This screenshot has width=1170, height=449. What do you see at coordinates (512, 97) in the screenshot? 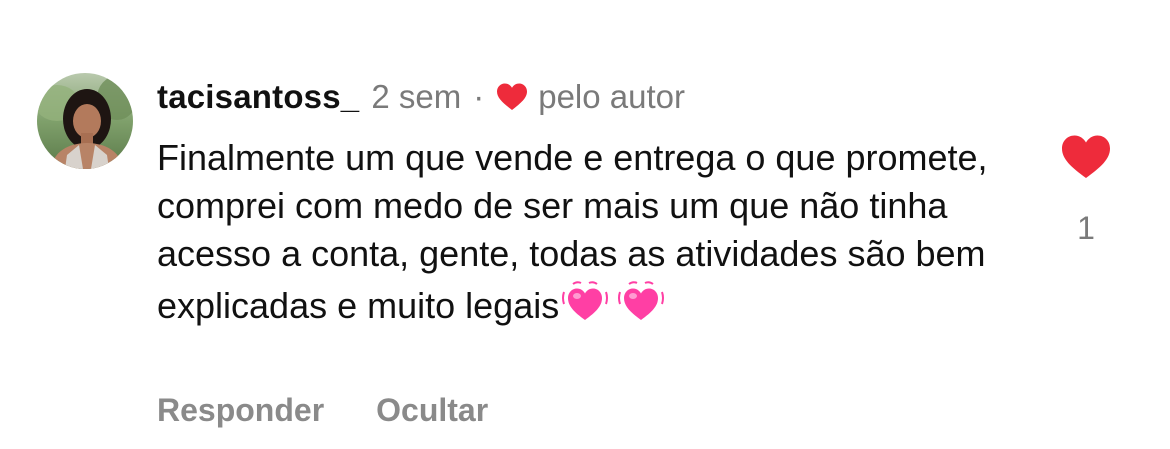
I see `heart-icon` at bounding box center [512, 97].